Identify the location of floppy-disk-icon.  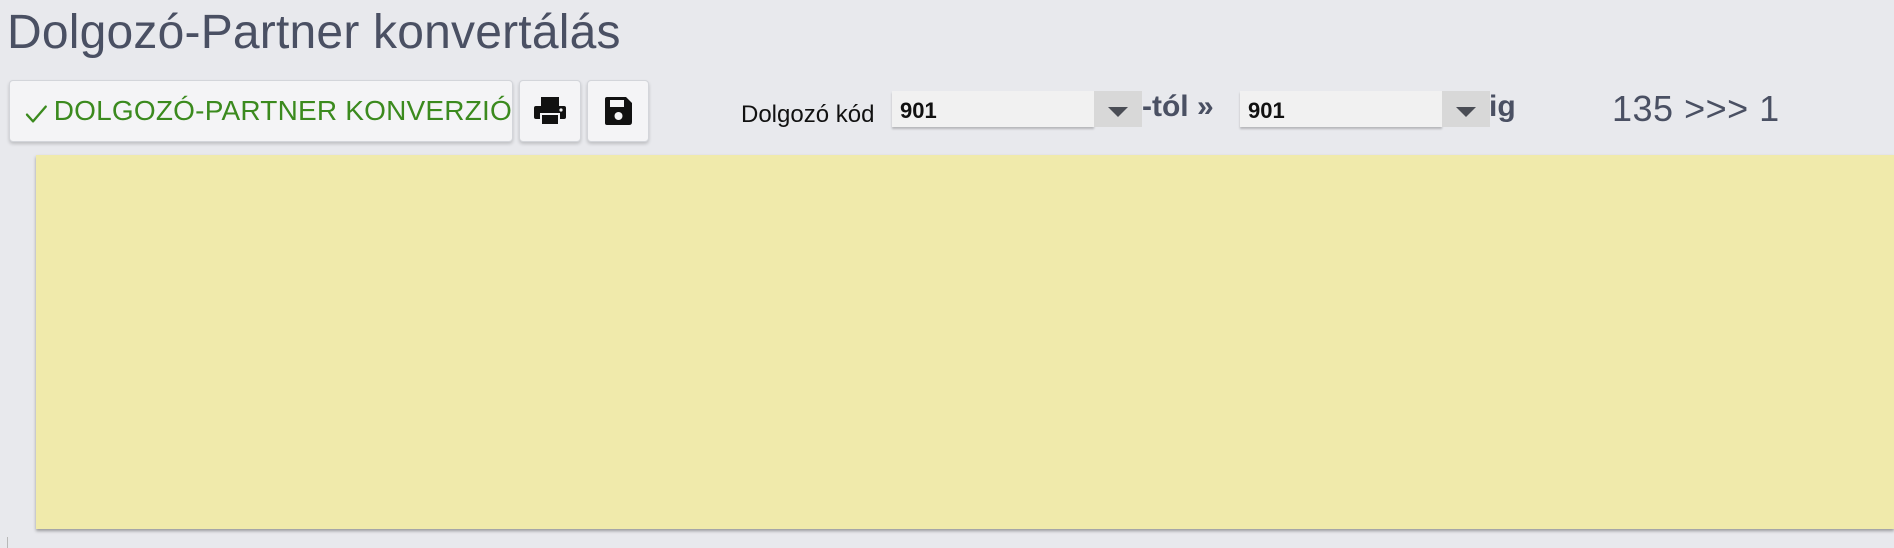
(618, 111).